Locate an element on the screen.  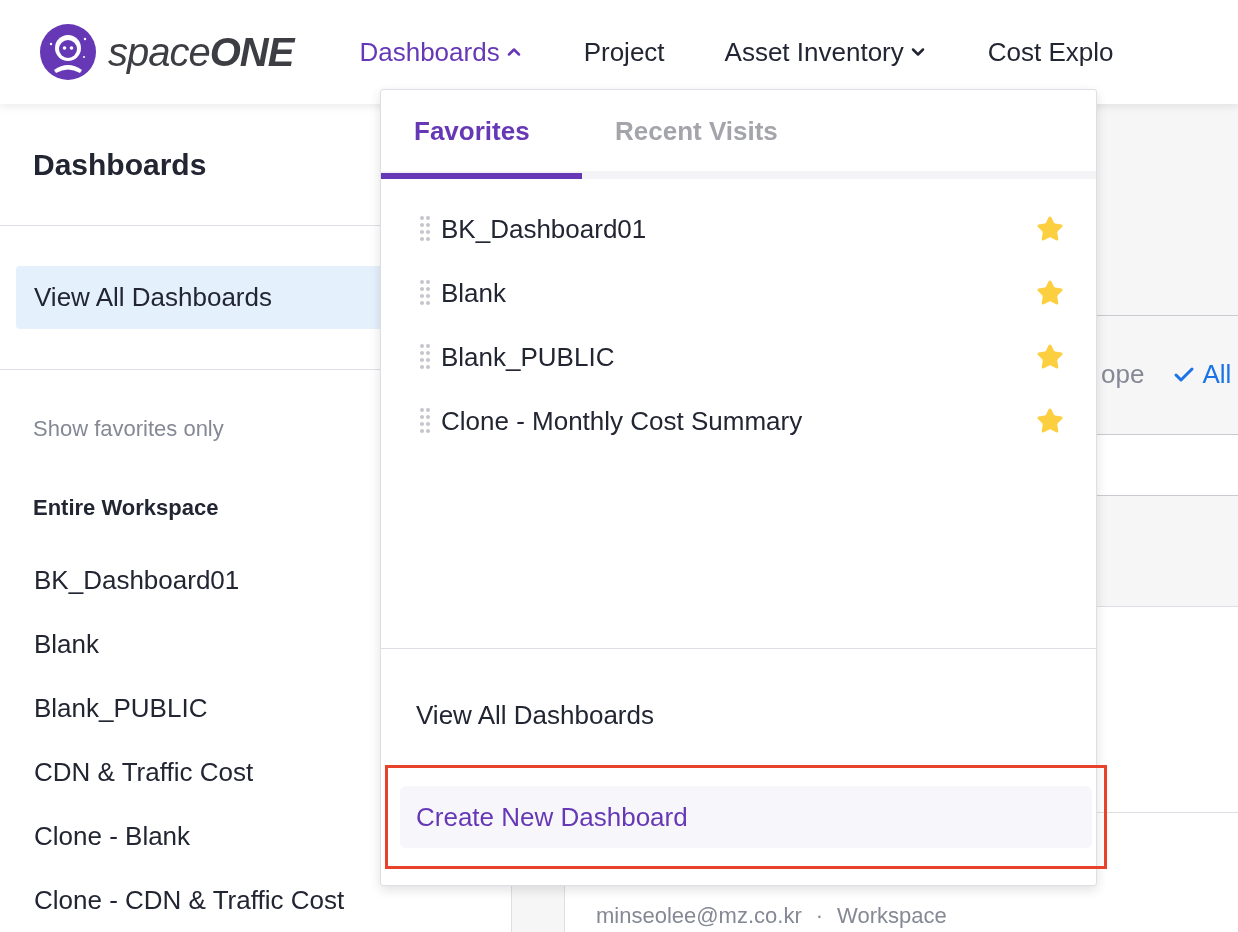
favorite-dashboard-item: Clone - Monthly Cost Summary is located at coordinates (738, 421).